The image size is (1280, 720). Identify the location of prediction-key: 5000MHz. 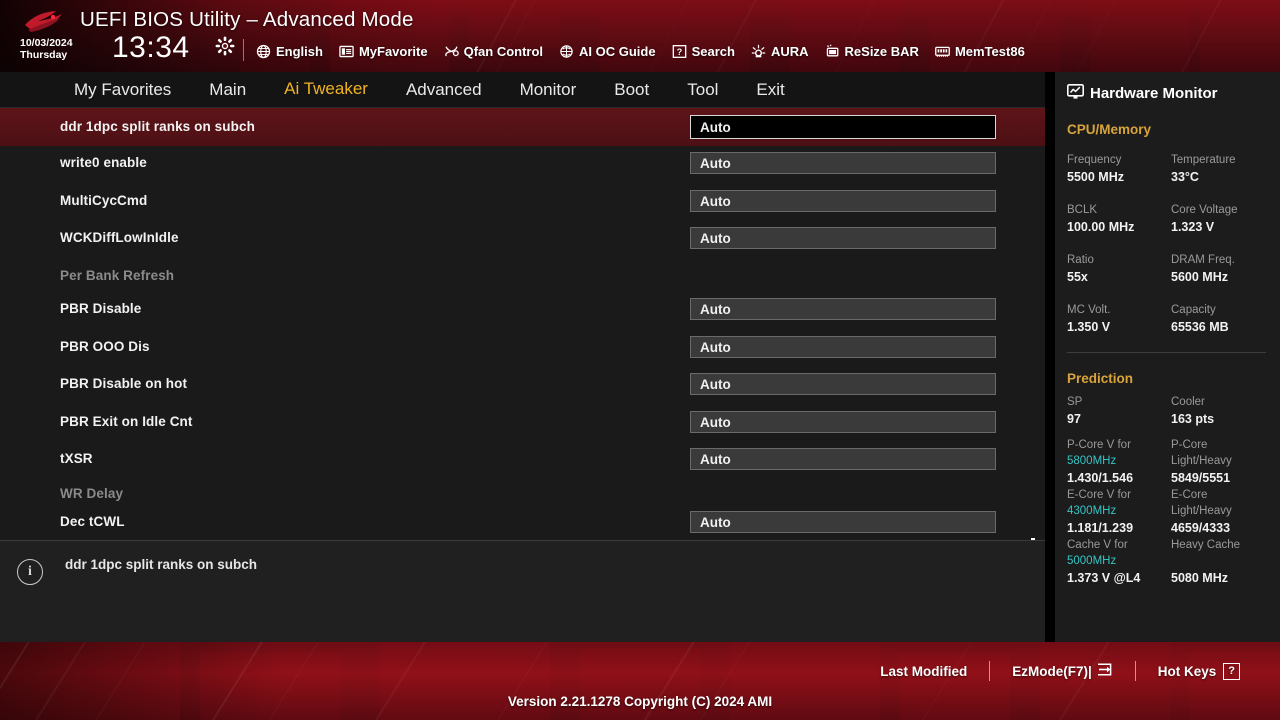
(1092, 561).